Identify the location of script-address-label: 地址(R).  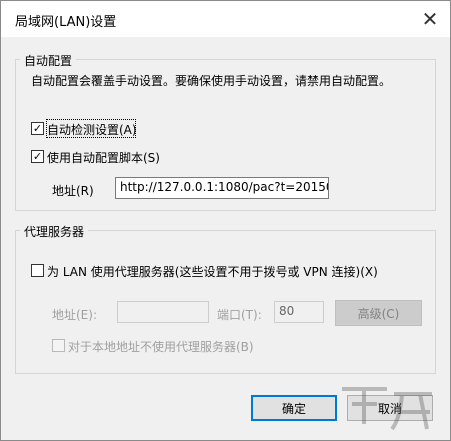
(73, 191).